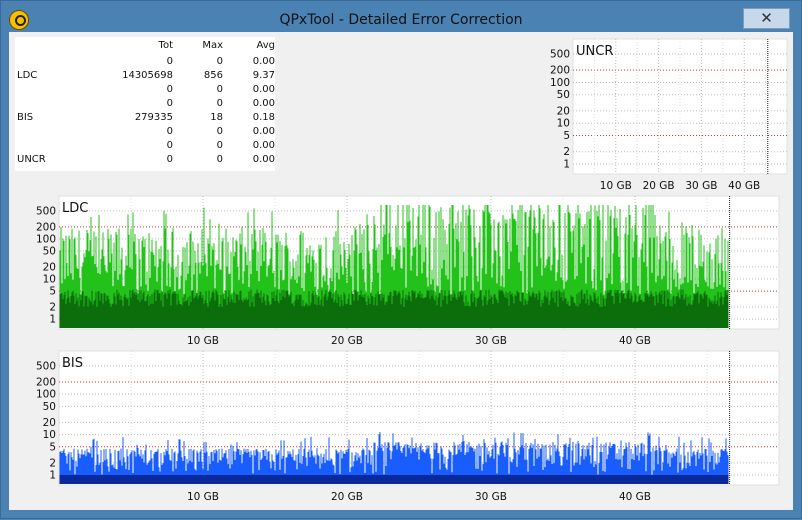  I want to click on uncr-y-tick-label: 5, so click(566, 136).